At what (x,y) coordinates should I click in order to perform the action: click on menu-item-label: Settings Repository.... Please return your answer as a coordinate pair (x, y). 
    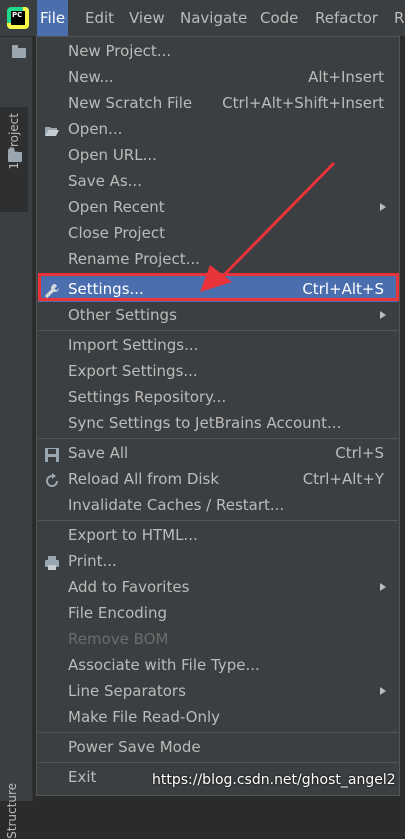
    Looking at the image, I should click on (147, 397).